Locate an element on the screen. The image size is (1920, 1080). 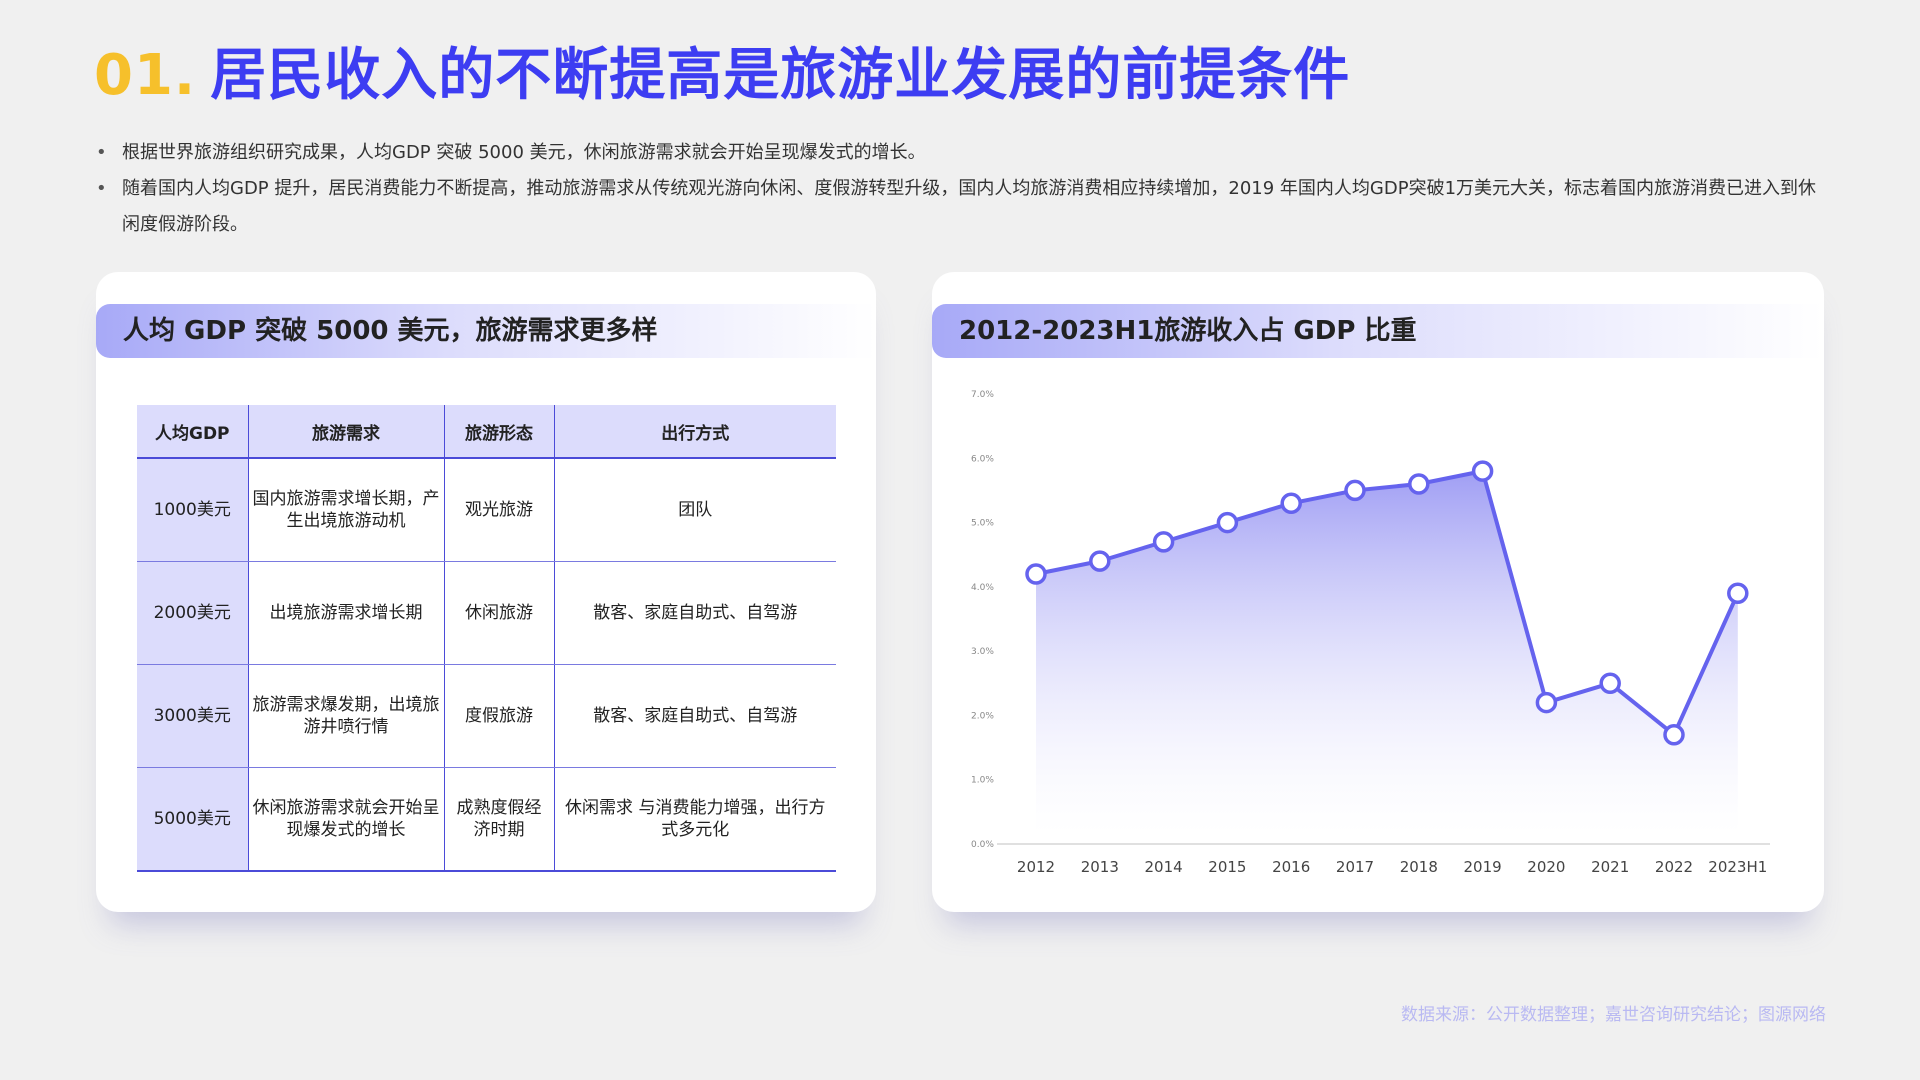
table-row: 2000美元 出境旅游需求增长期 休闲旅游 散客、家庭自助式、自驾游 is located at coordinates (486, 613).